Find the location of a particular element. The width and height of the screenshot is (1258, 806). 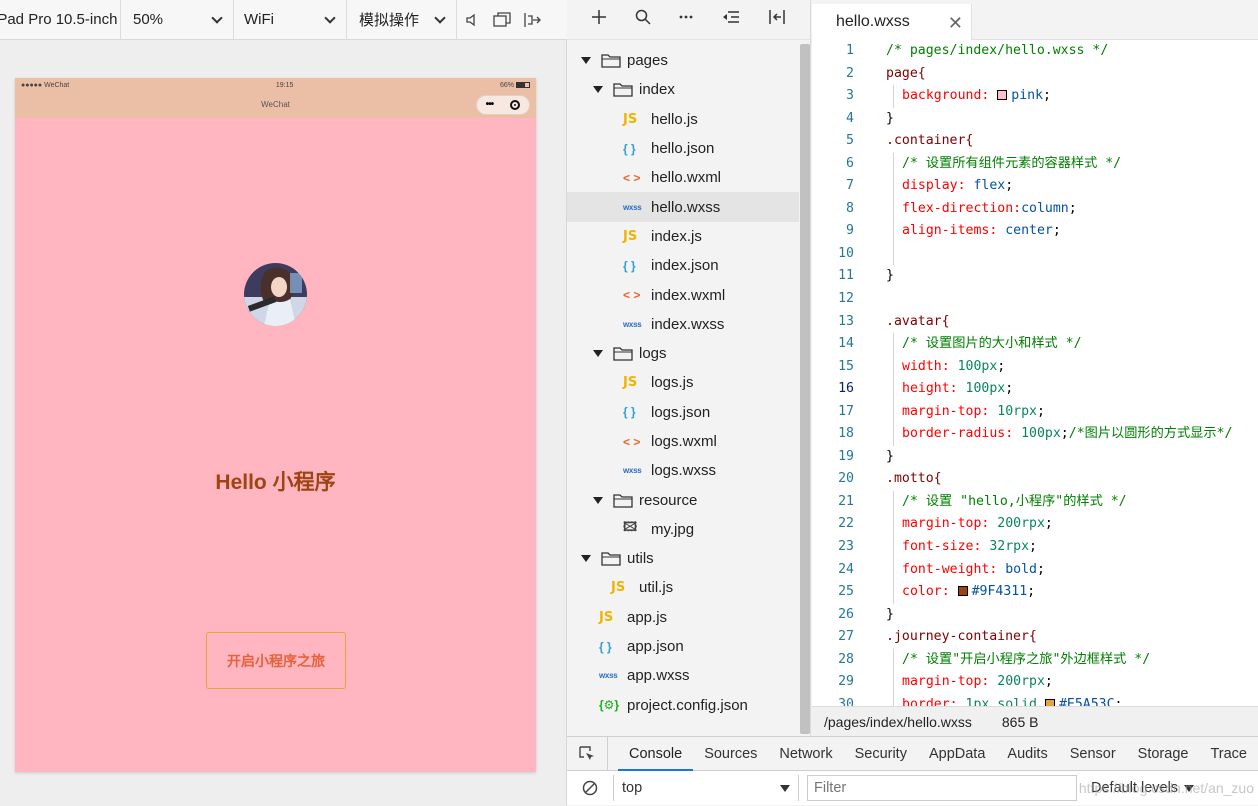

more-icon: ••• is located at coordinates (490, 105).